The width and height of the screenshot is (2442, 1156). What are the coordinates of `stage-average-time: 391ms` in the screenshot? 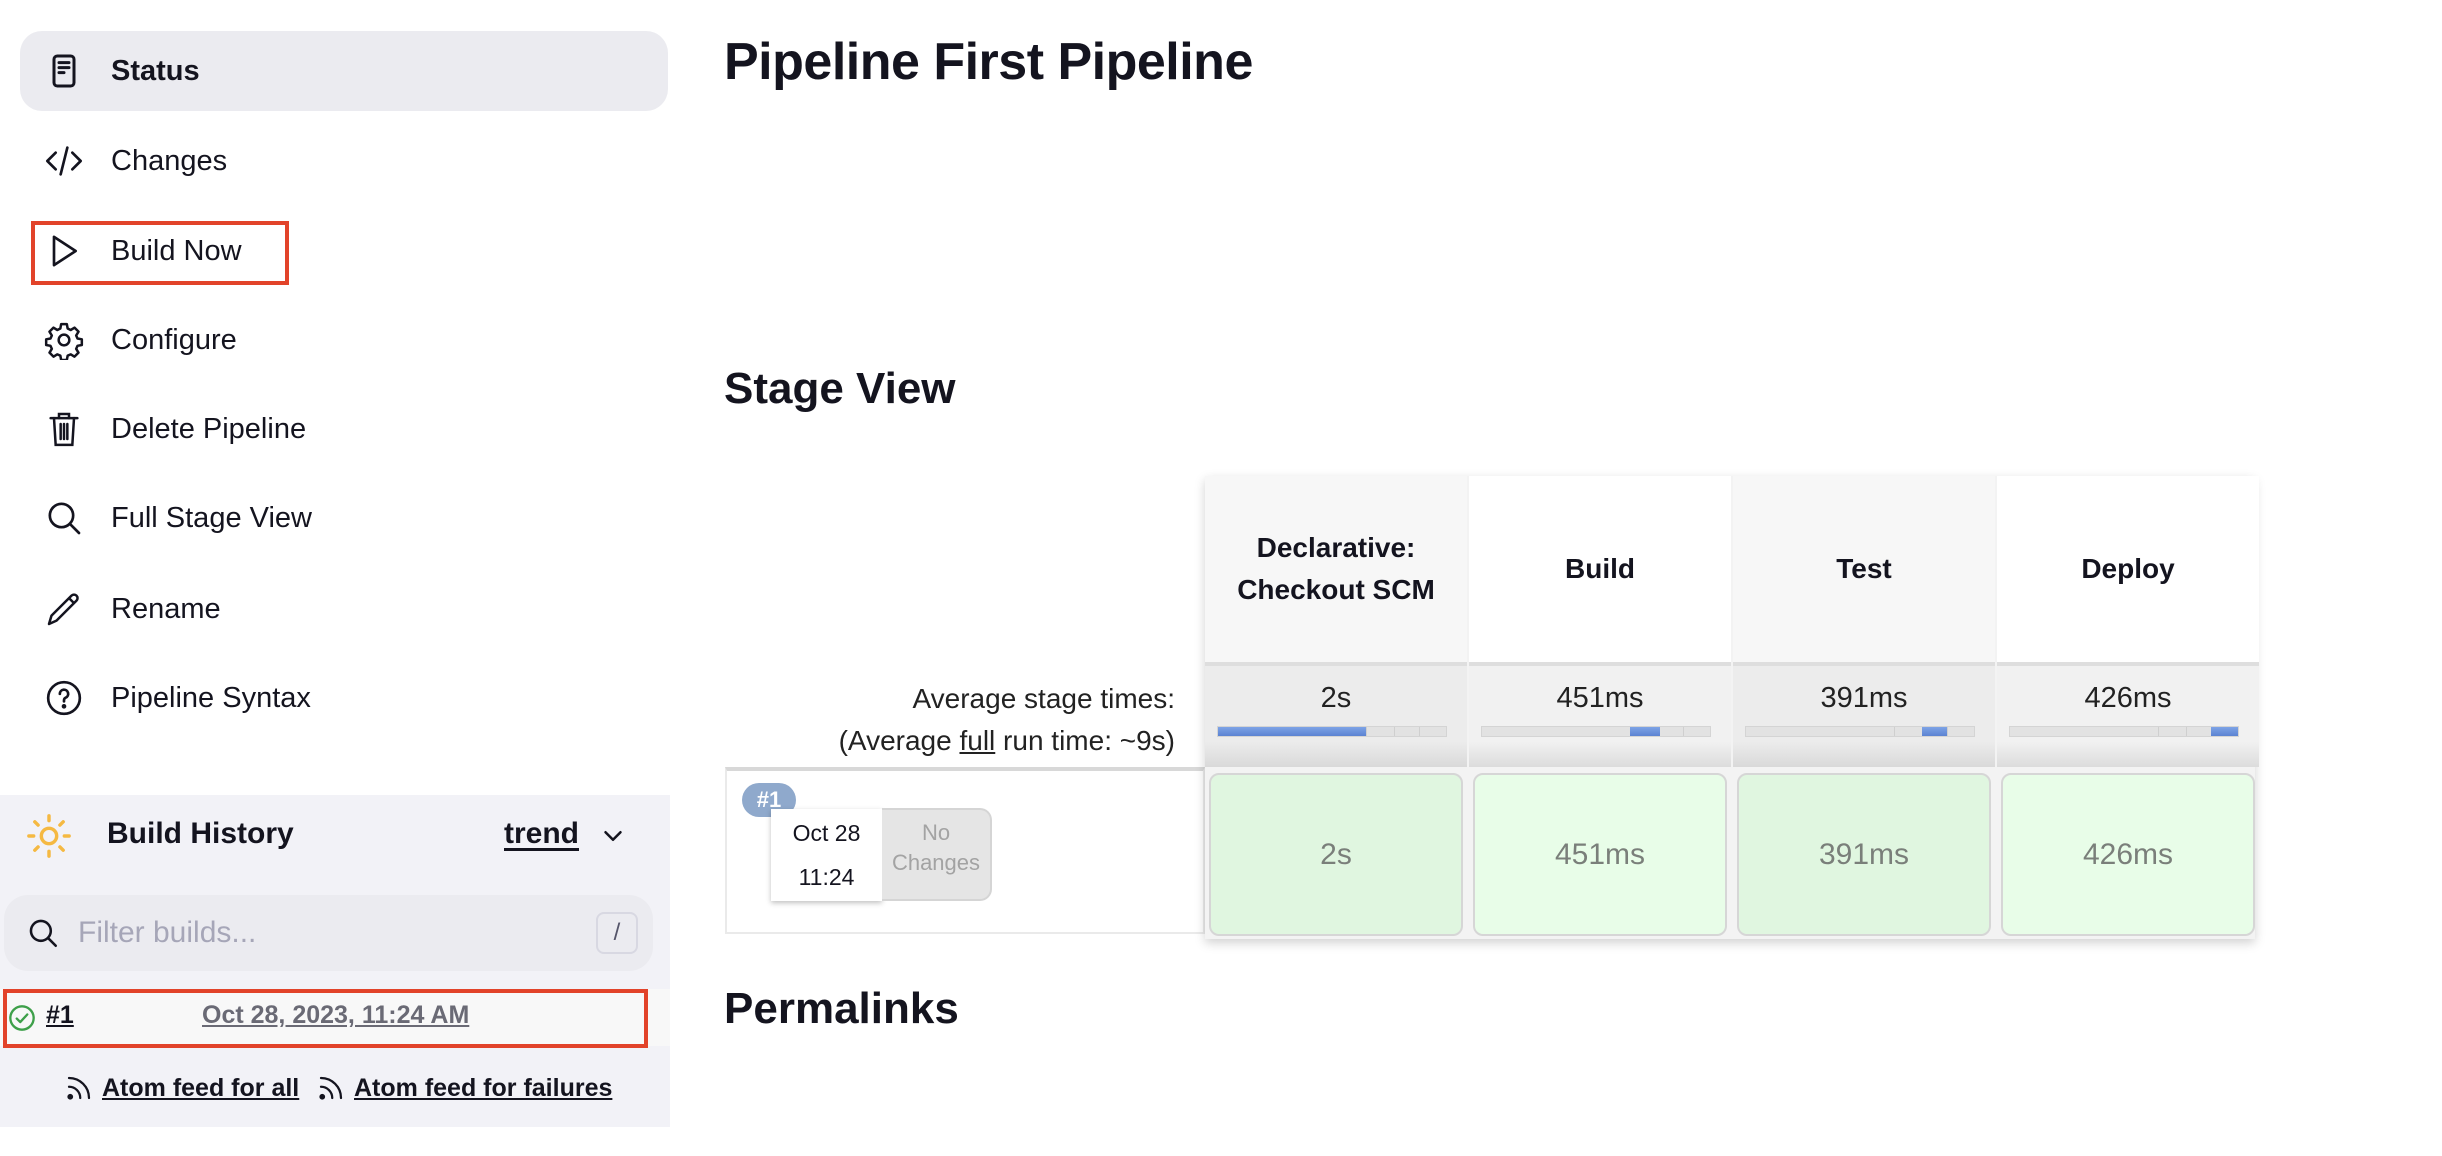 It's located at (1864, 714).